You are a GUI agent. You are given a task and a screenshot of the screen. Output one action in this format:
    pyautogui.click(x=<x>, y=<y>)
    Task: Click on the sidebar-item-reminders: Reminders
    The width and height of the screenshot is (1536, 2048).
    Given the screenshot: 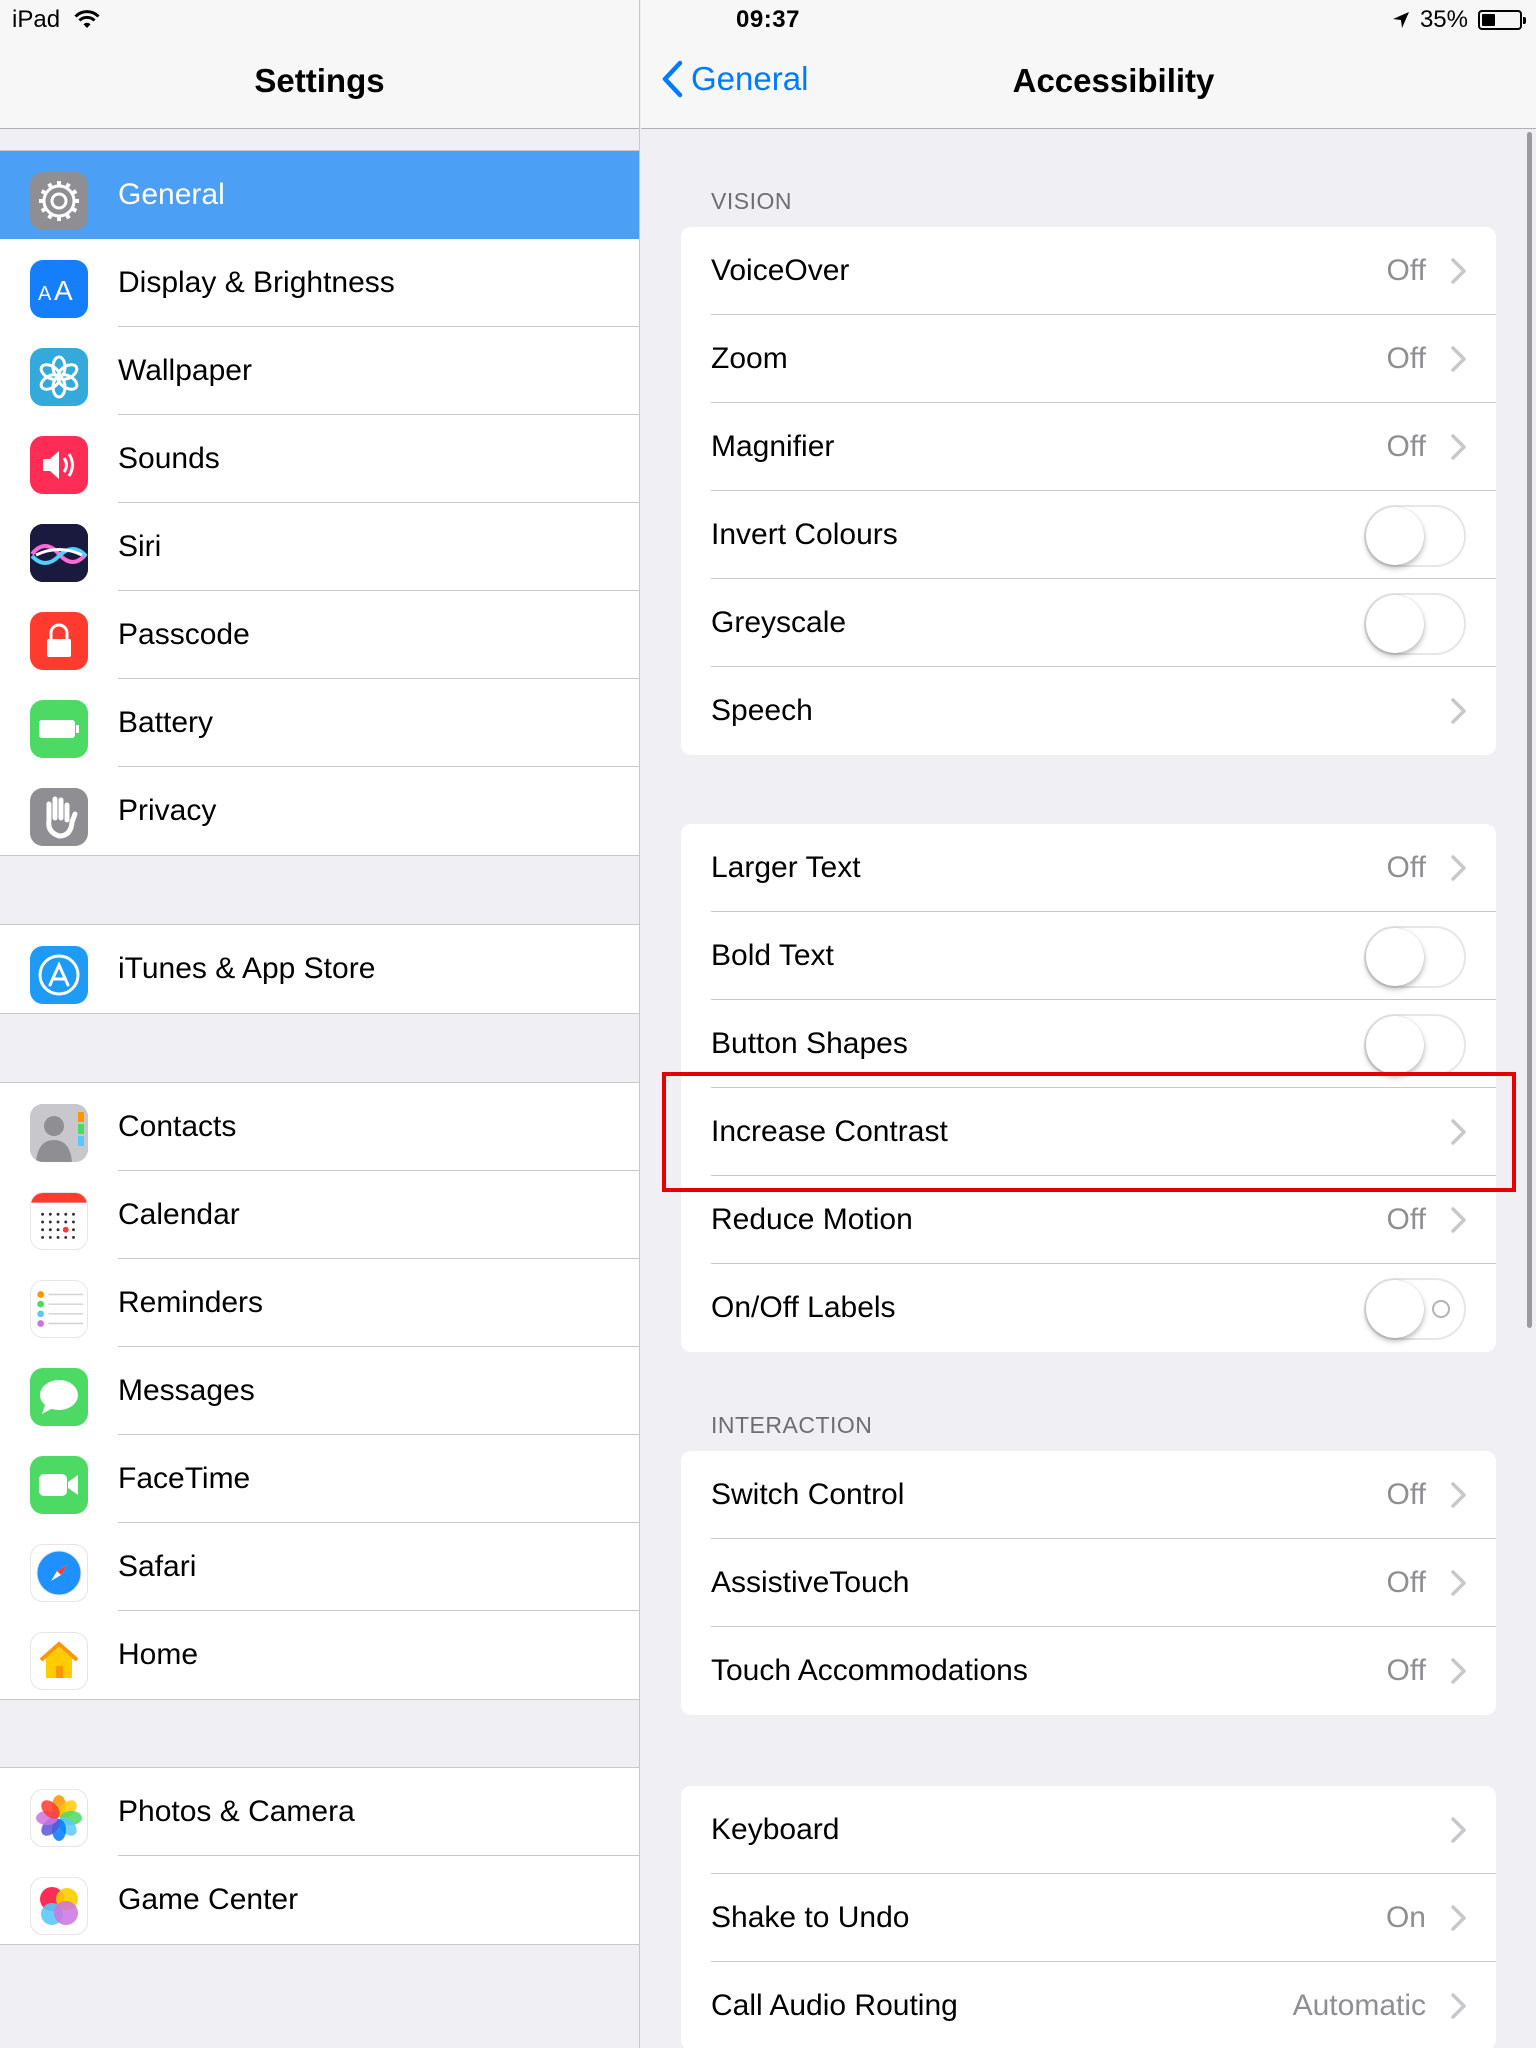 What is the action you would take?
    pyautogui.click(x=319, y=1303)
    